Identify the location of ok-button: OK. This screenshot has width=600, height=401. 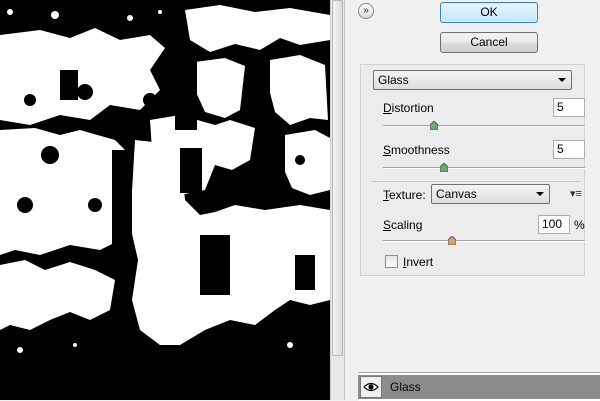
(489, 12).